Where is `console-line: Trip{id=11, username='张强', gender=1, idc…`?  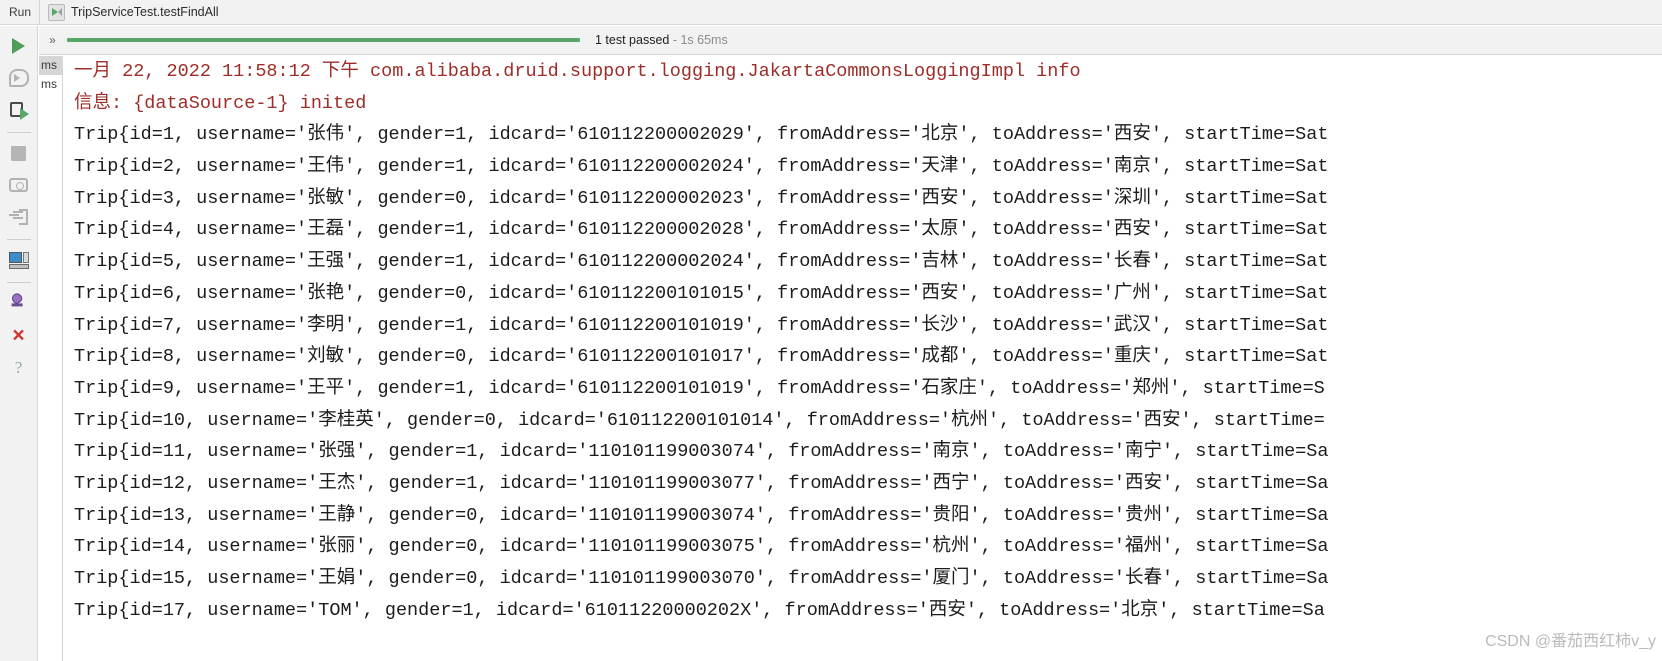
console-line: Trip{id=11, username='张强', gender=1, idc… is located at coordinates (701, 452).